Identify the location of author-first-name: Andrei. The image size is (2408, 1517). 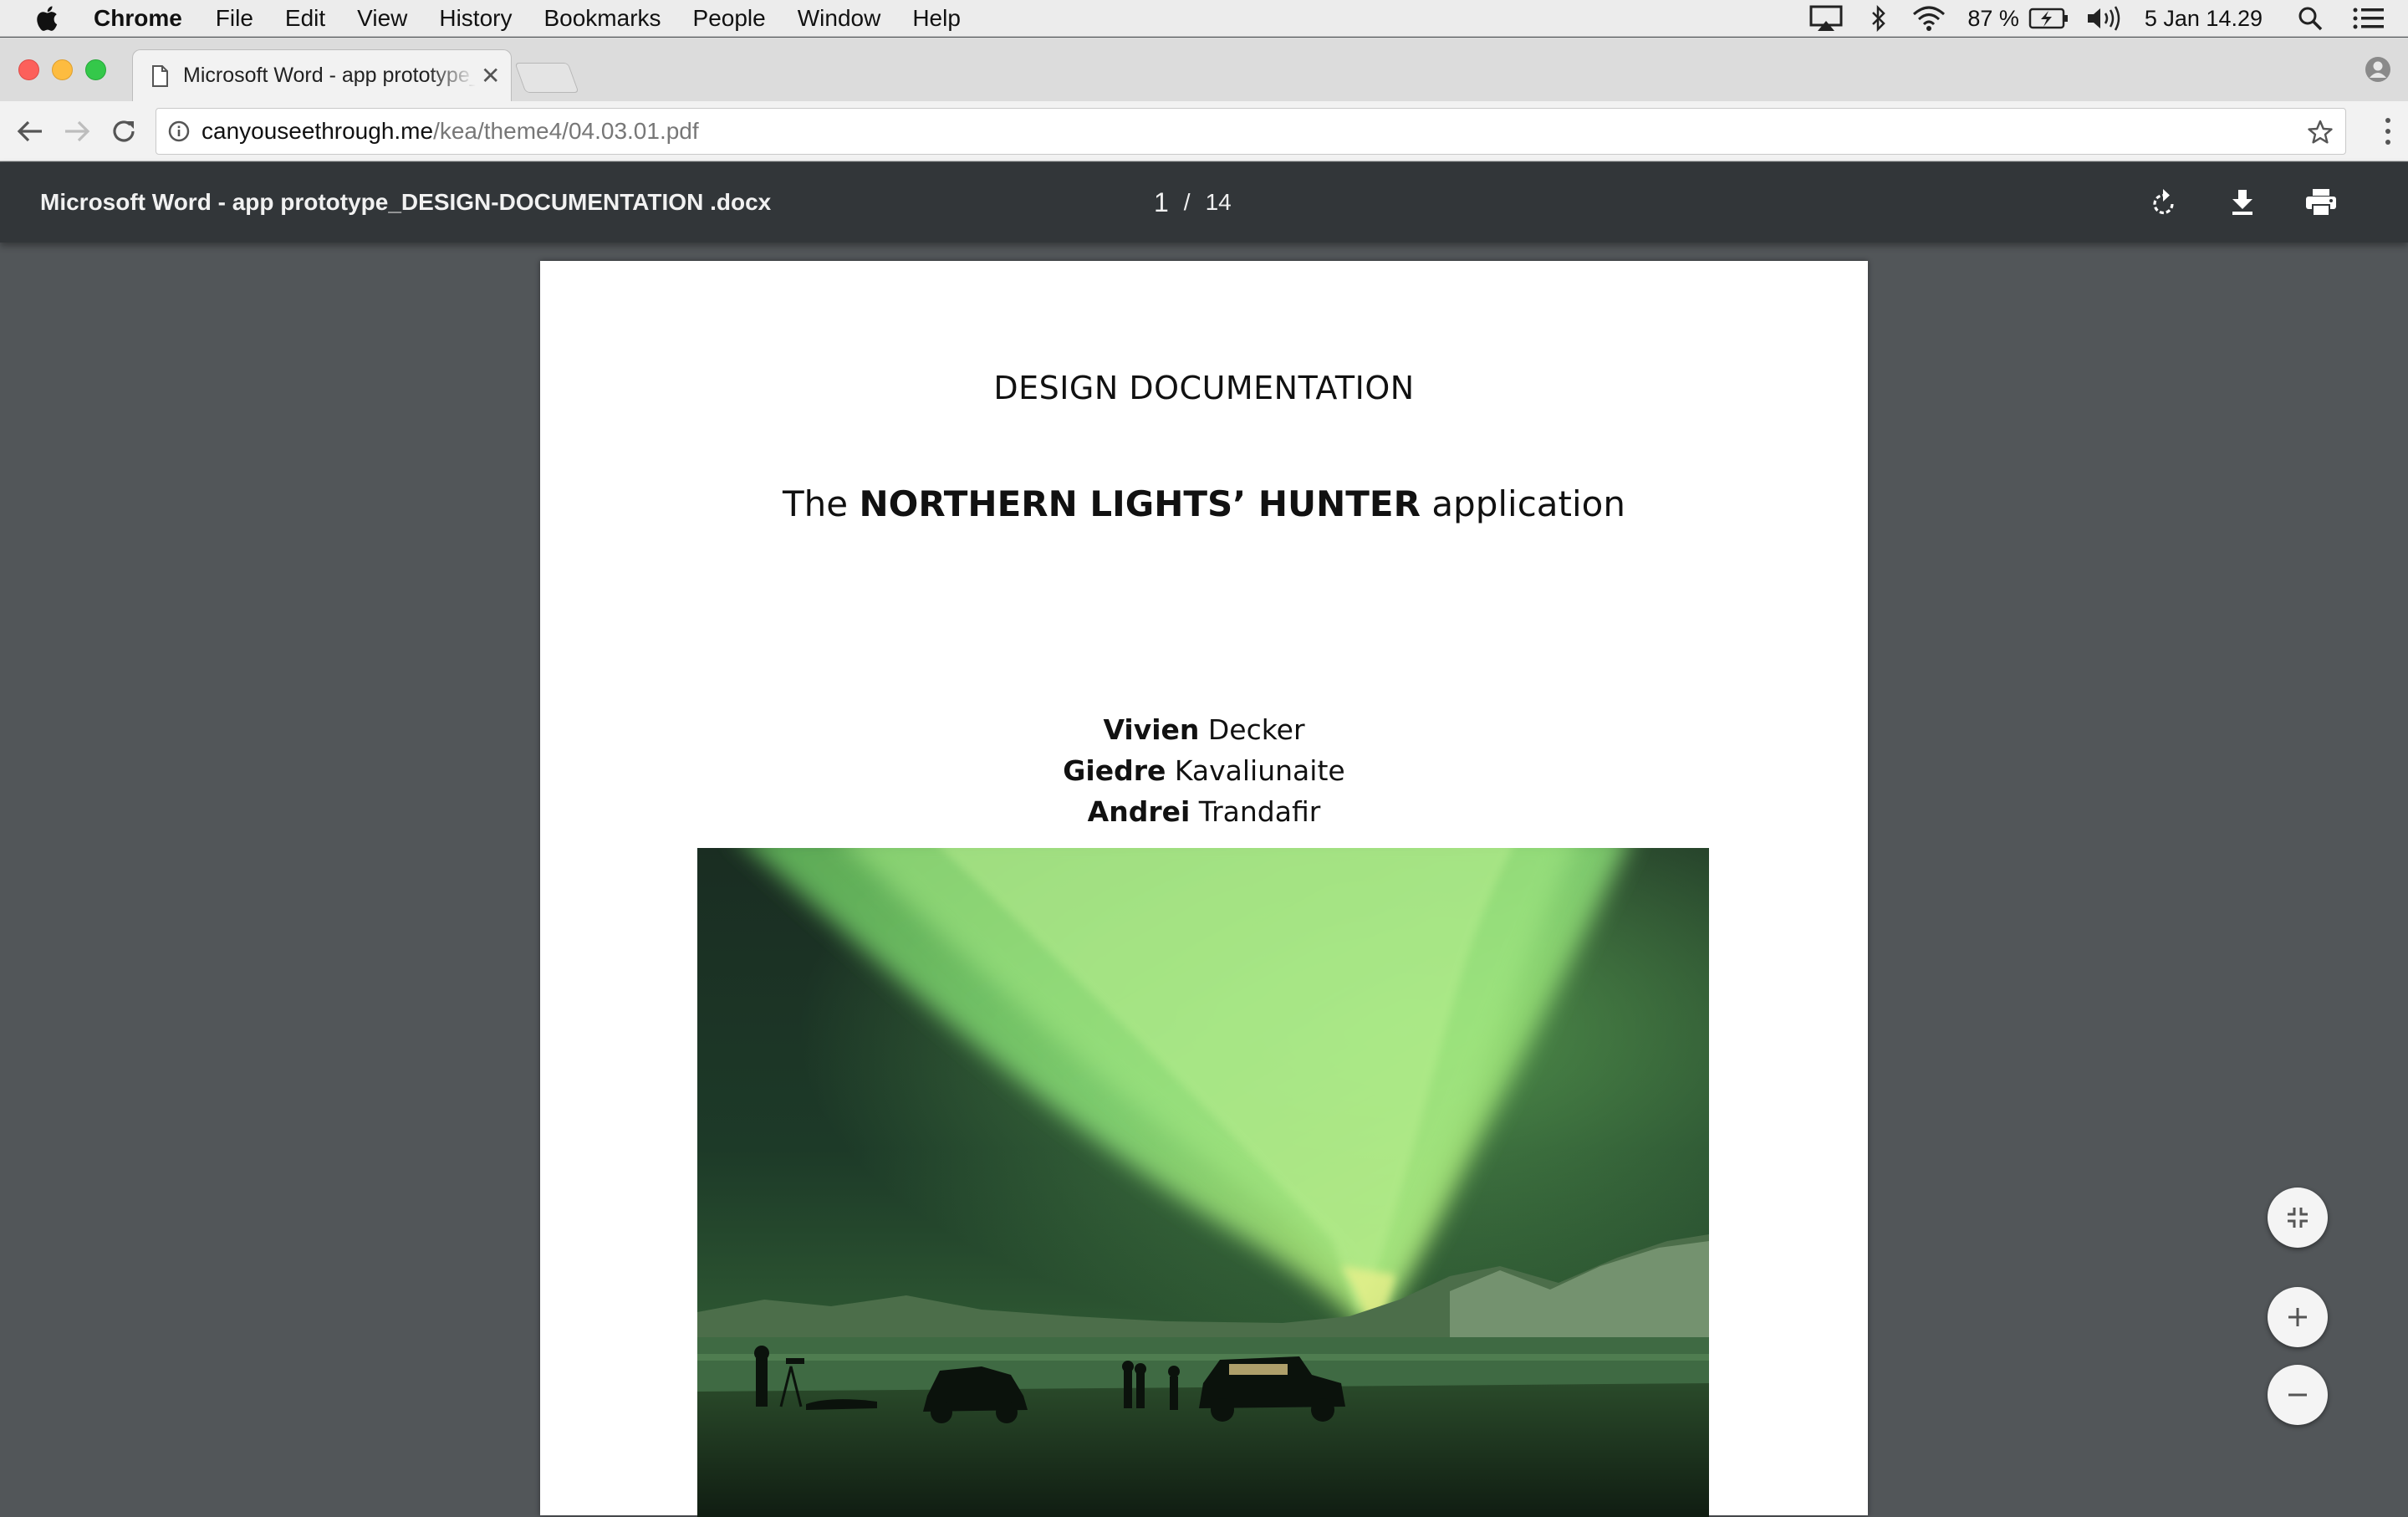
(1139, 811).